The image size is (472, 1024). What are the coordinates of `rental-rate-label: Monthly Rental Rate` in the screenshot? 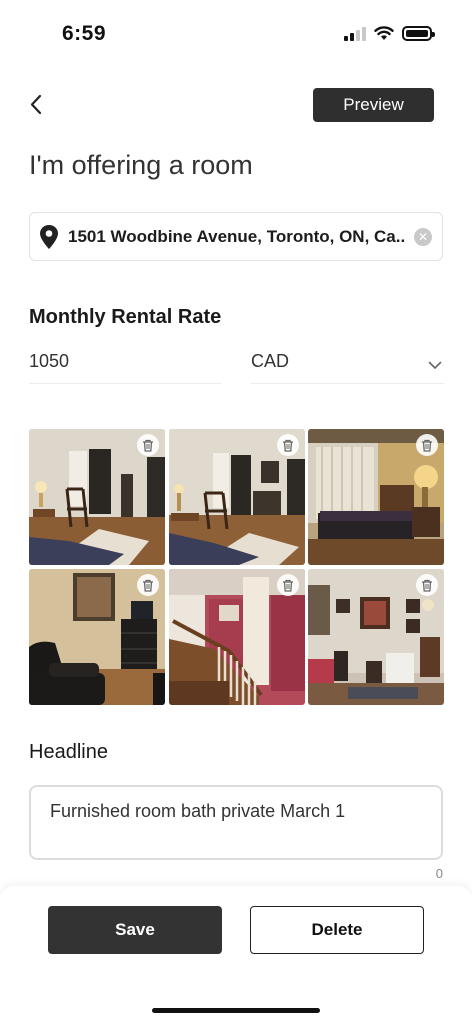 It's located at (125, 317).